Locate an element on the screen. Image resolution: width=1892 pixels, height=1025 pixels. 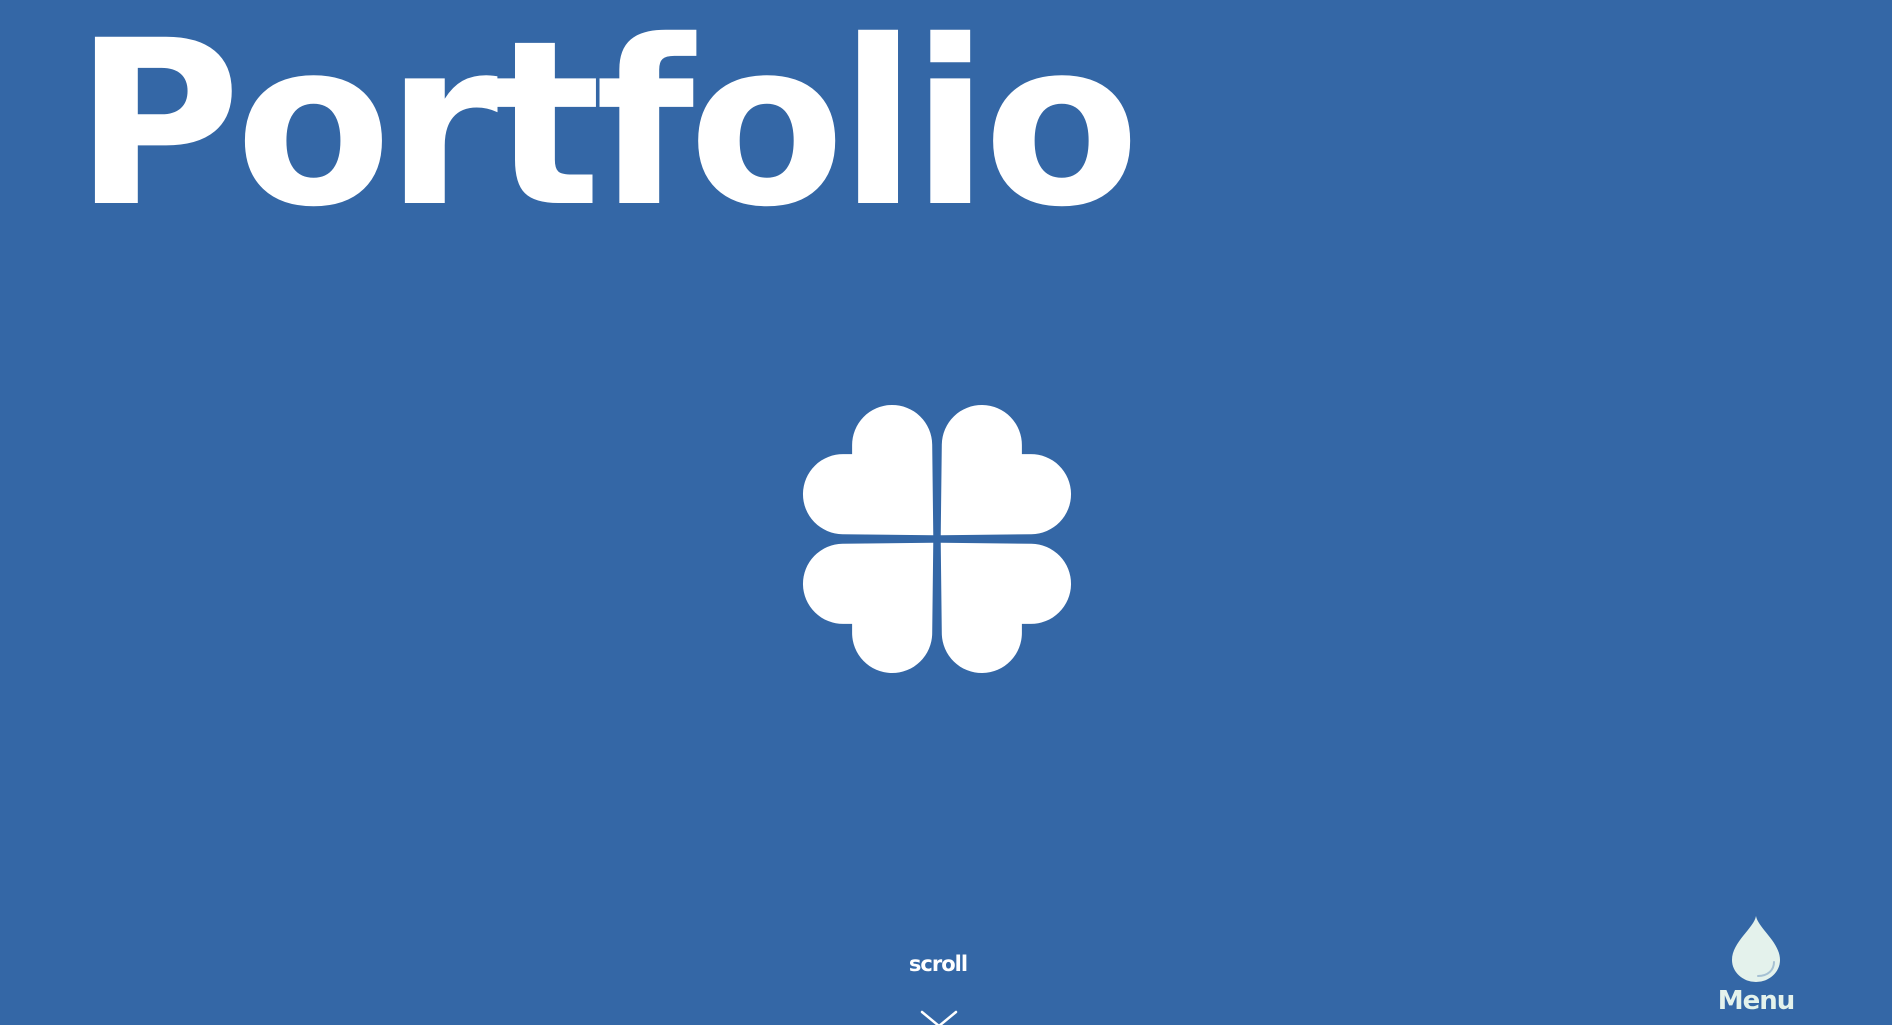
water-drop-icon is located at coordinates (1756, 949).